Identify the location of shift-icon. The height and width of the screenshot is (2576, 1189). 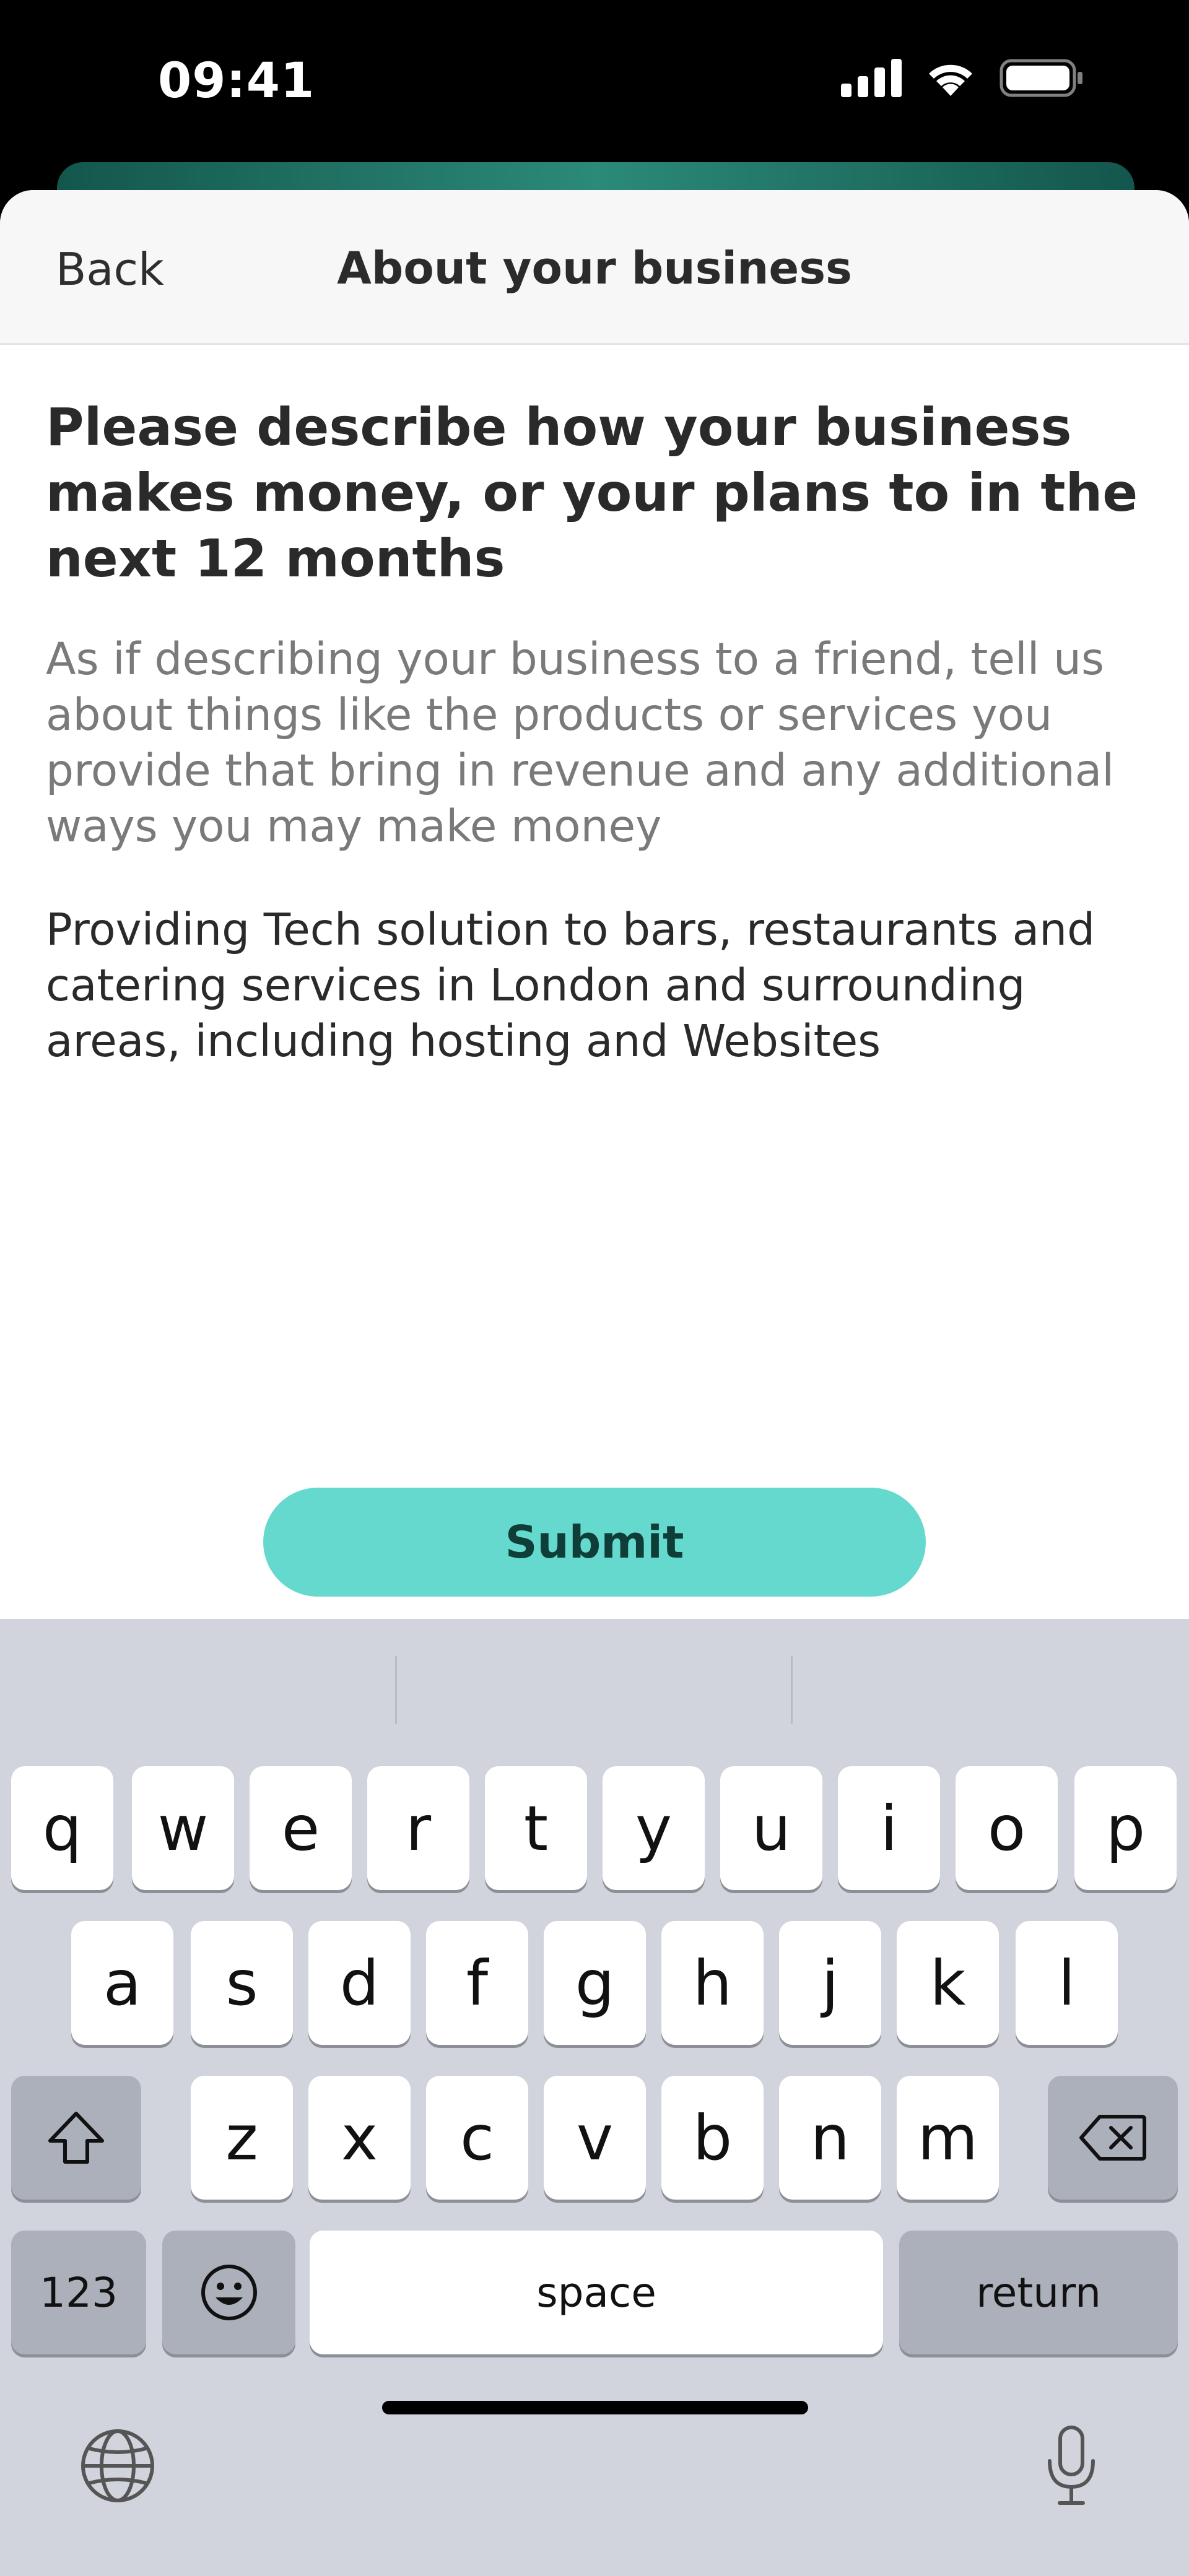
(76, 2138).